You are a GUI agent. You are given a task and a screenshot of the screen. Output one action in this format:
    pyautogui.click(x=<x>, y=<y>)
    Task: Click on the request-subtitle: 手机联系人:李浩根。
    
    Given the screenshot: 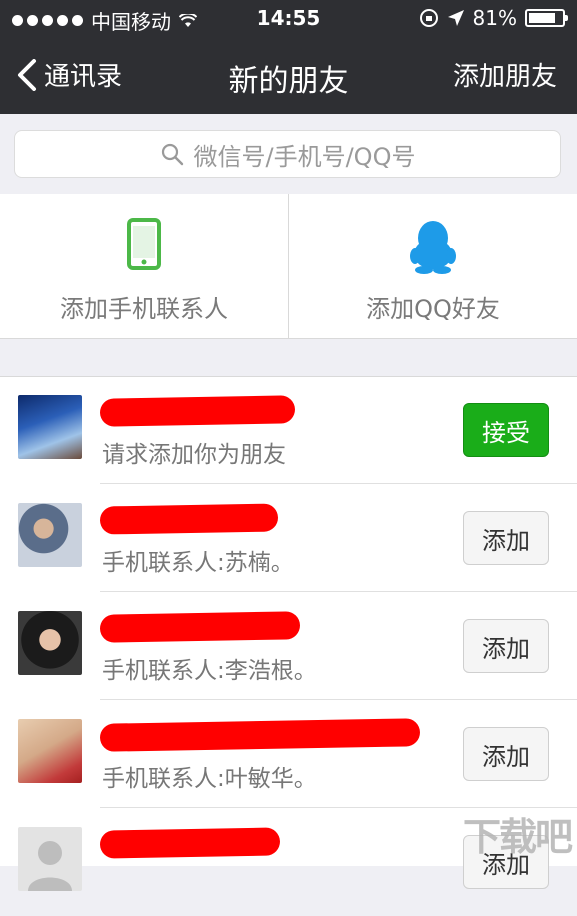 What is the action you would take?
    pyautogui.click(x=209, y=671)
    